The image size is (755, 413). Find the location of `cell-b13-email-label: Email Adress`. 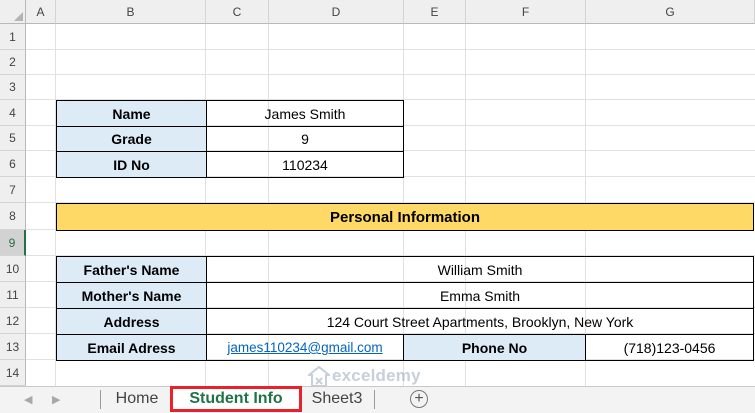

cell-b13-email-label: Email Adress is located at coordinates (131, 347).